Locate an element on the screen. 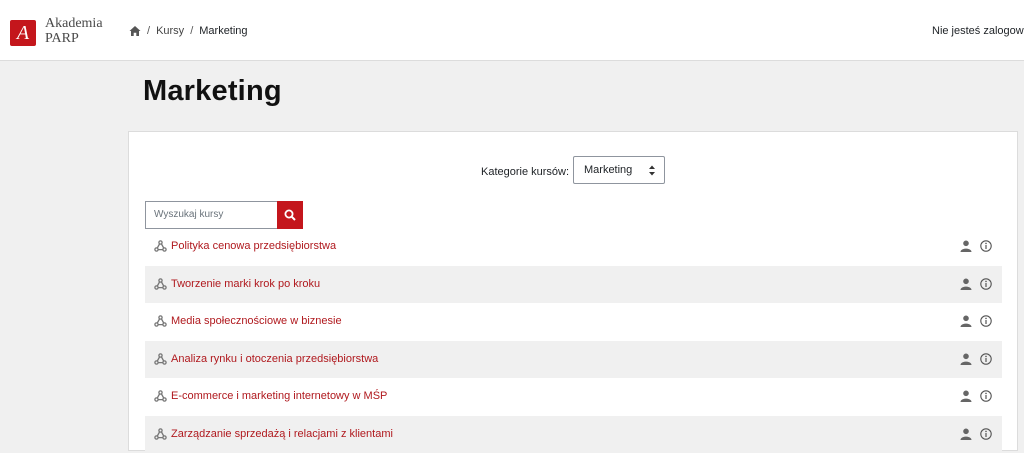 This screenshot has width=1024, height=453. course-row: Tworzenie marki krok po kroku is located at coordinates (573, 285).